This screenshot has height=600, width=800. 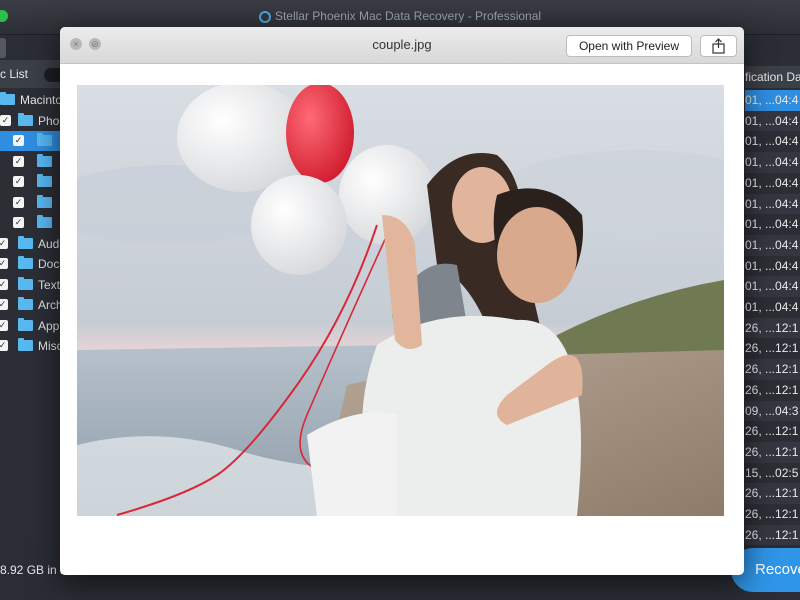 I want to click on app-logo-icon, so click(x=264, y=17).